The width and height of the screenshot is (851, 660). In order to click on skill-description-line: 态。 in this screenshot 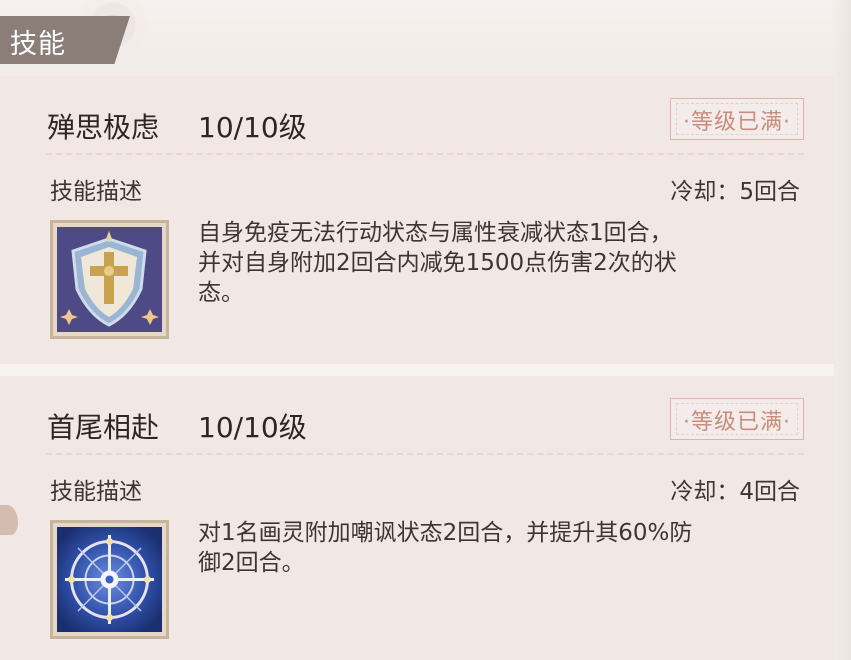, I will do `click(221, 293)`.